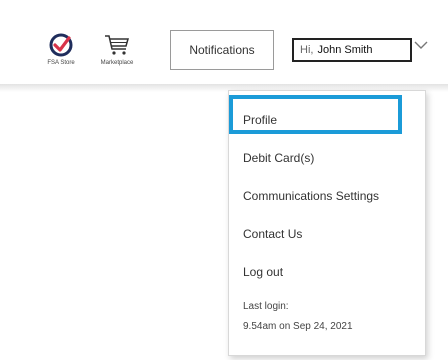  I want to click on menu-item-contact-us: Contact Us, so click(272, 234).